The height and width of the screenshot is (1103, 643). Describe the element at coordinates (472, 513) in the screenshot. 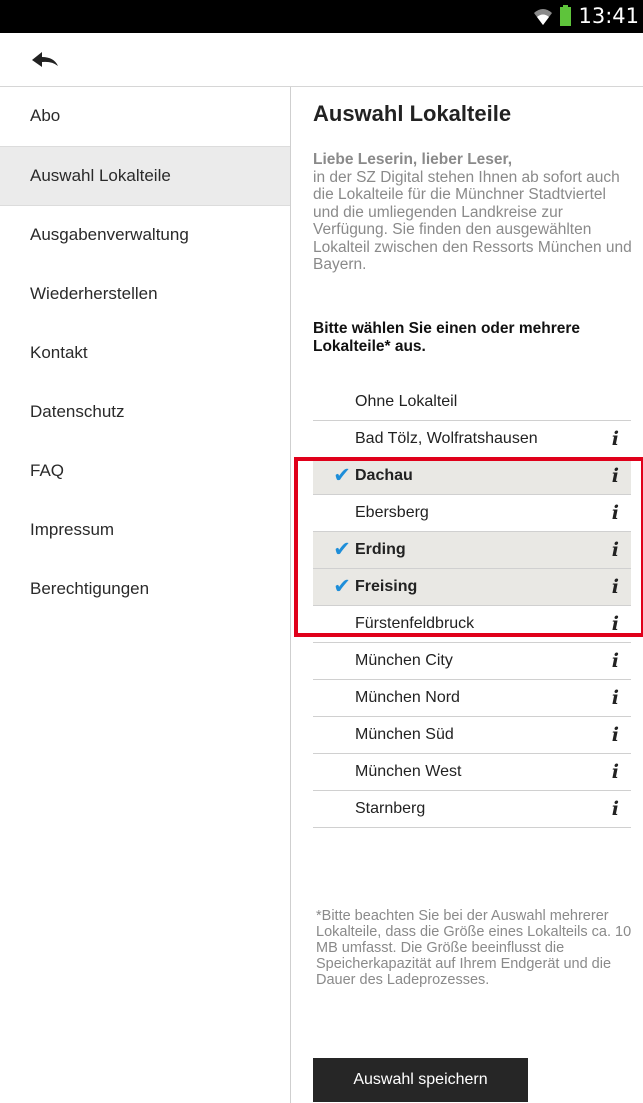

I see `lokalteil-option: Ebersberg i` at that location.